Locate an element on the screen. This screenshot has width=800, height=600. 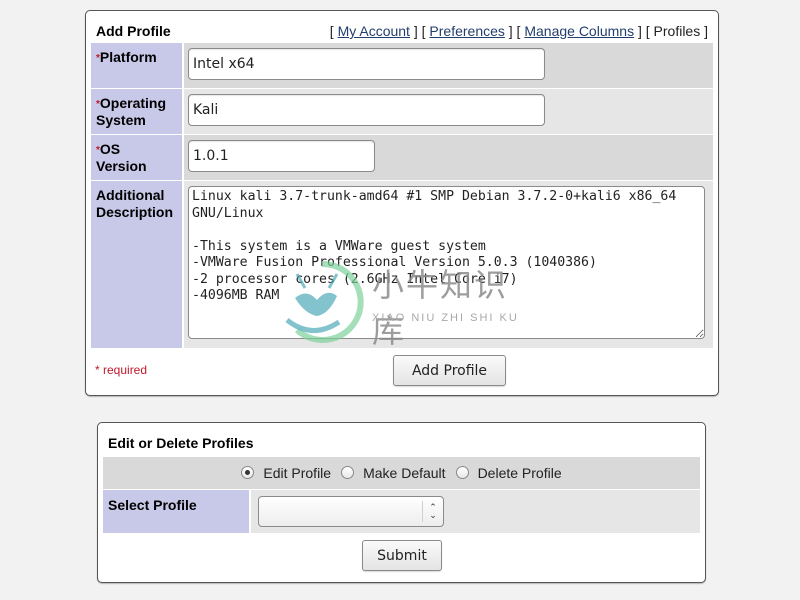
make-default-radio is located at coordinates (348, 472).